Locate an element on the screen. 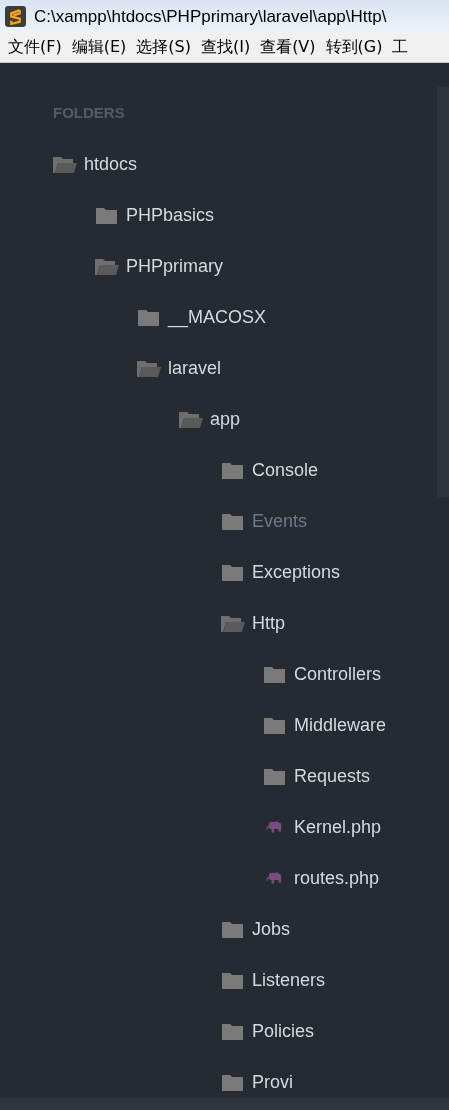  menu-item: 工 is located at coordinates (400, 47).